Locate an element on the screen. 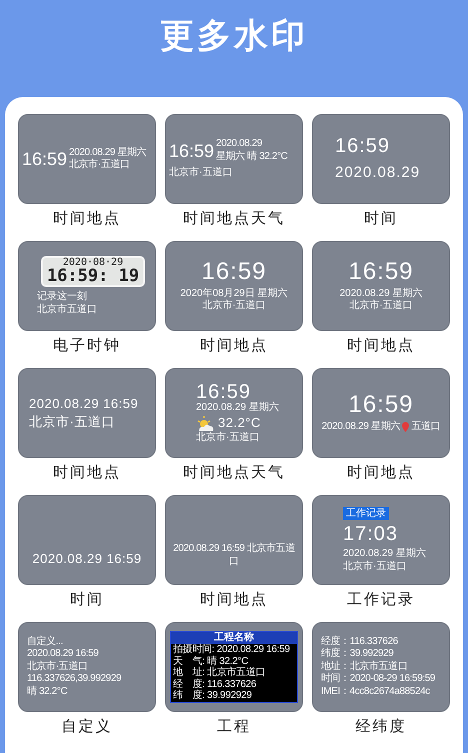 The width and height of the screenshot is (468, 753). watermark-label: 工程 is located at coordinates (234, 727).